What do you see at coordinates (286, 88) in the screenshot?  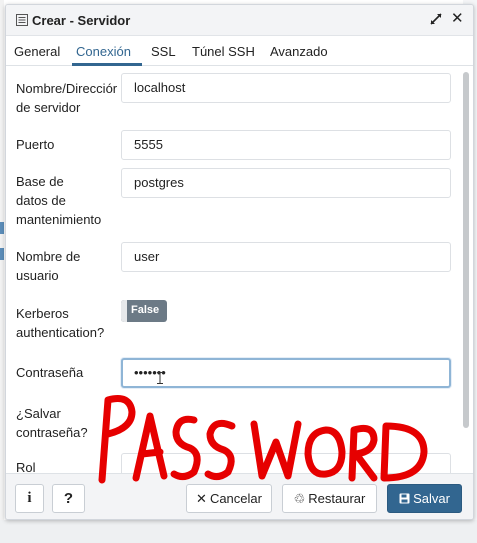 I see `host-input: localhost` at bounding box center [286, 88].